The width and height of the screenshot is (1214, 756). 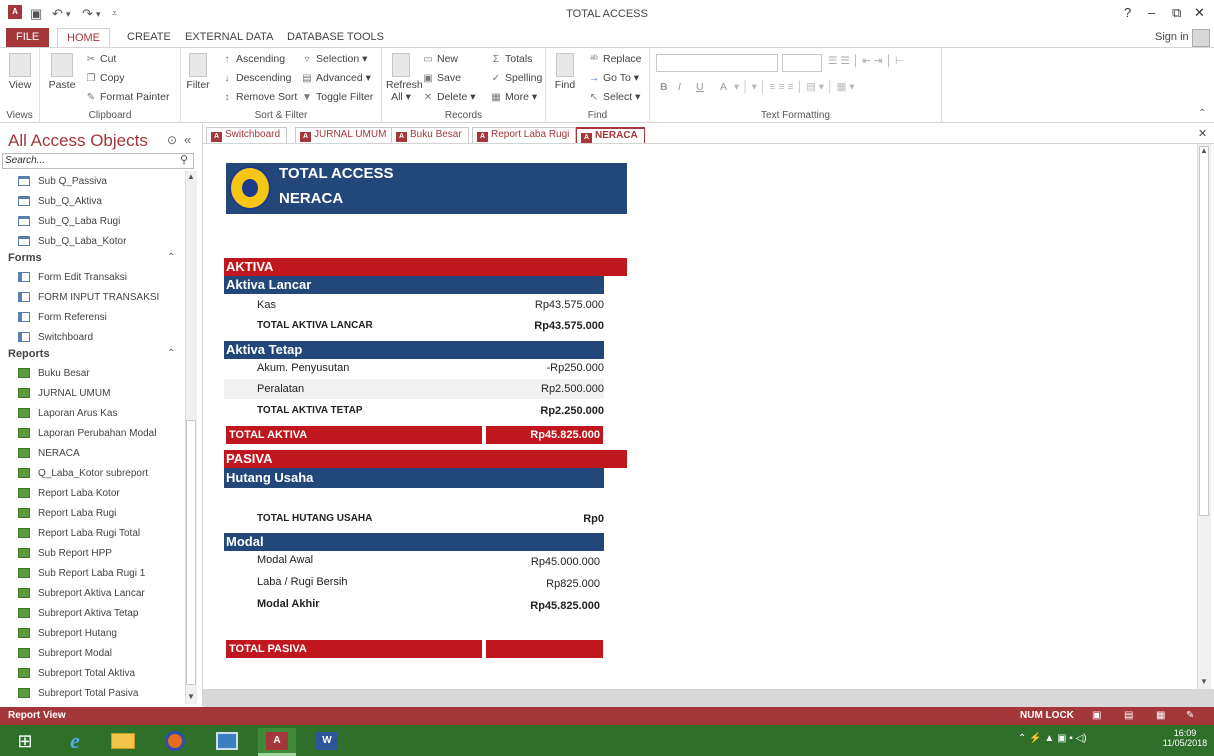 I want to click on doc-tab-buku-besar: A Buku Besar, so click(x=430, y=135).